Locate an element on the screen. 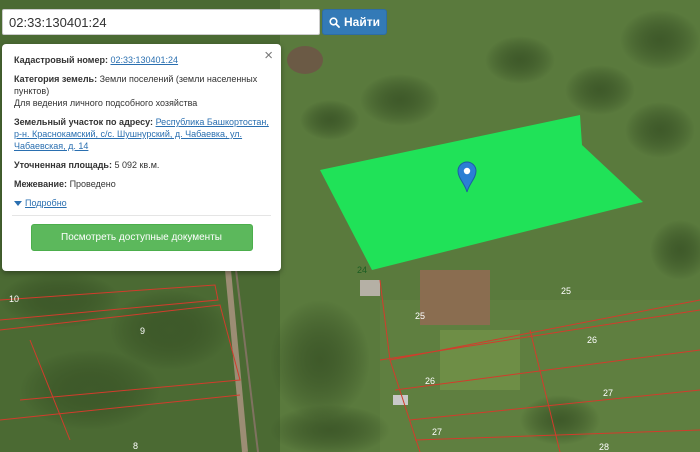 The height and width of the screenshot is (452, 700). search-field is located at coordinates (161, 22).